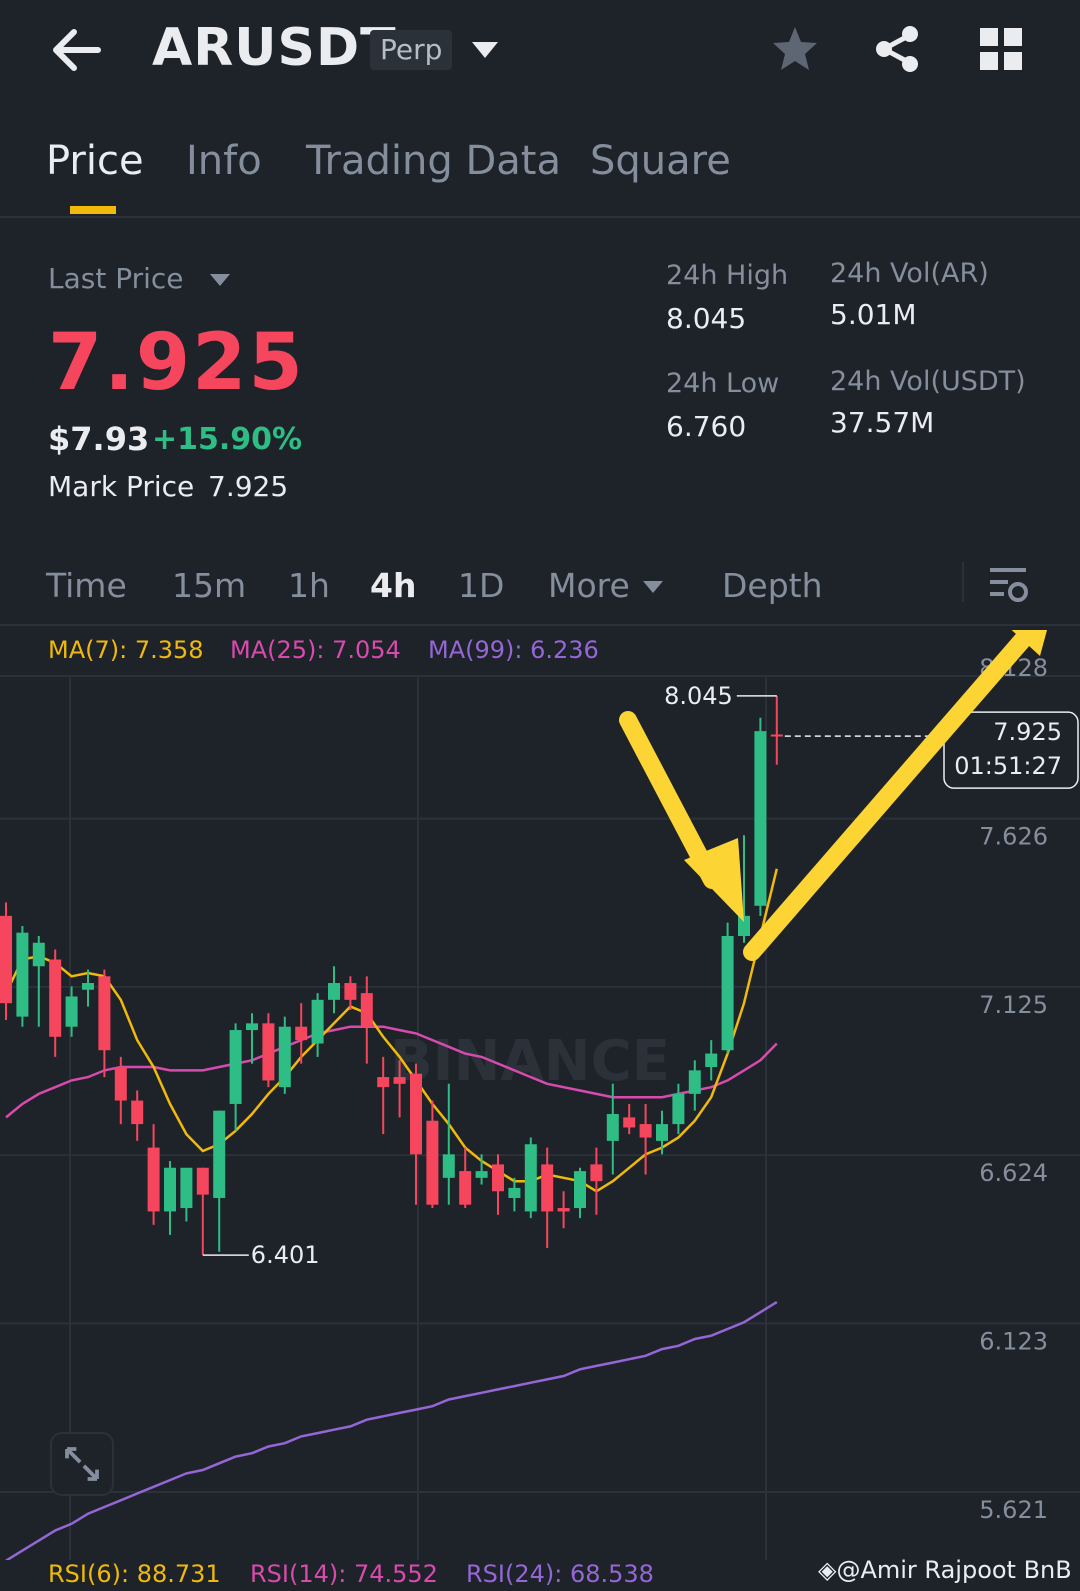 Image resolution: width=1080 pixels, height=1591 pixels. What do you see at coordinates (1013, 1510) in the screenshot?
I see `price-axis-label: 5.621` at bounding box center [1013, 1510].